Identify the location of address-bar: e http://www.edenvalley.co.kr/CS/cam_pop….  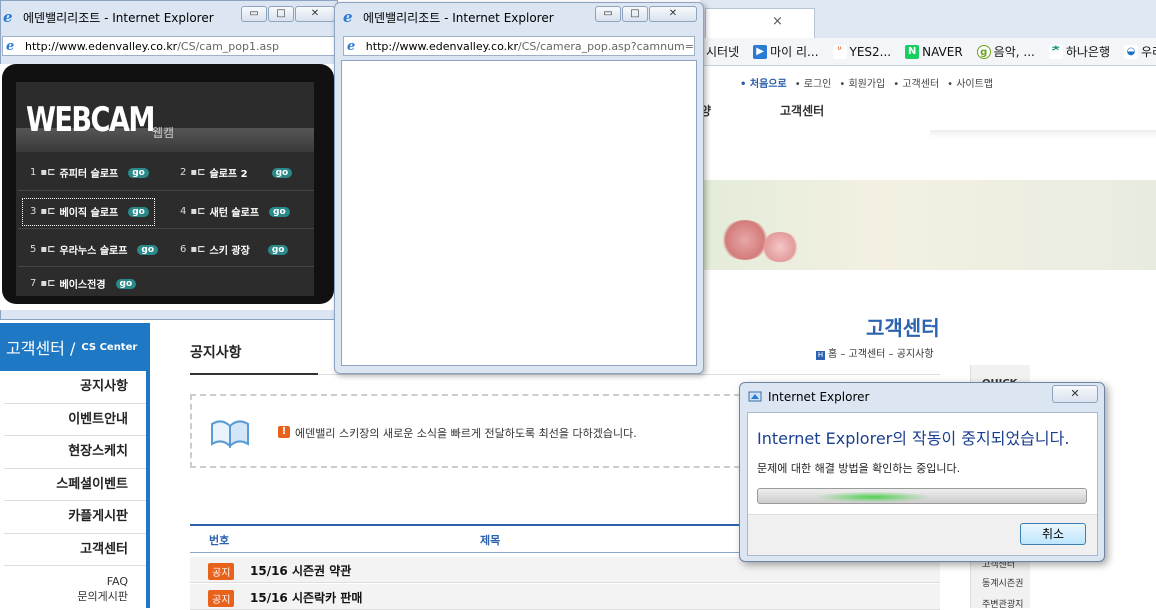
(169, 46).